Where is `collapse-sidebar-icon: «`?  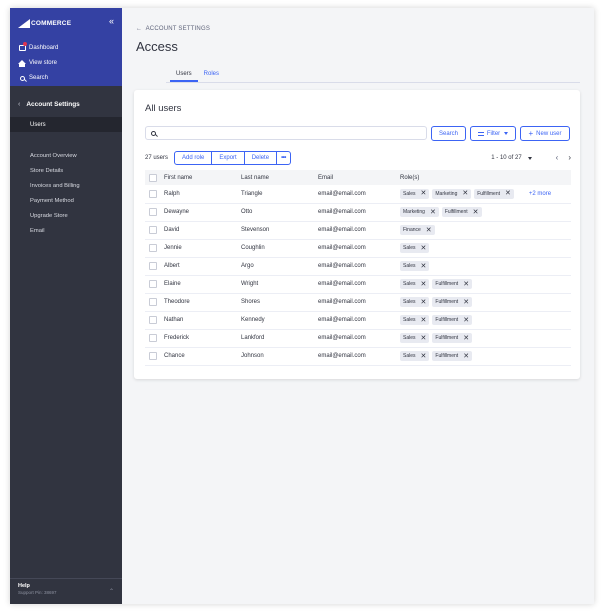 collapse-sidebar-icon: « is located at coordinates (111, 21).